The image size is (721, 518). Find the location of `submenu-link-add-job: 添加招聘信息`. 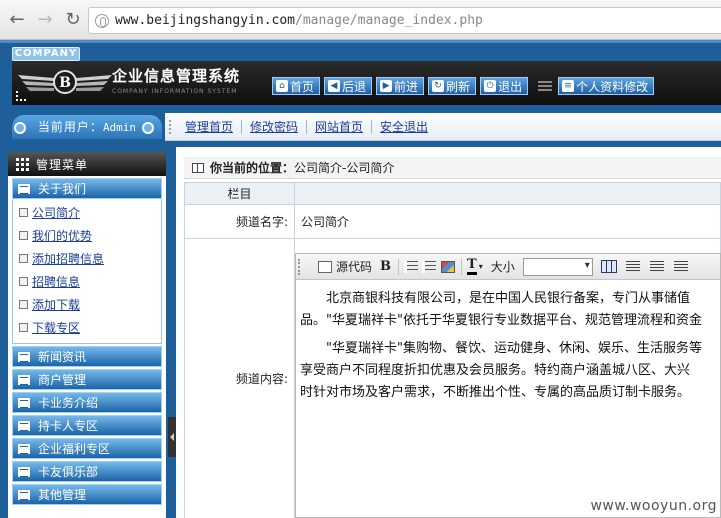

submenu-link-add-job: 添加招聘信息 is located at coordinates (68, 258).